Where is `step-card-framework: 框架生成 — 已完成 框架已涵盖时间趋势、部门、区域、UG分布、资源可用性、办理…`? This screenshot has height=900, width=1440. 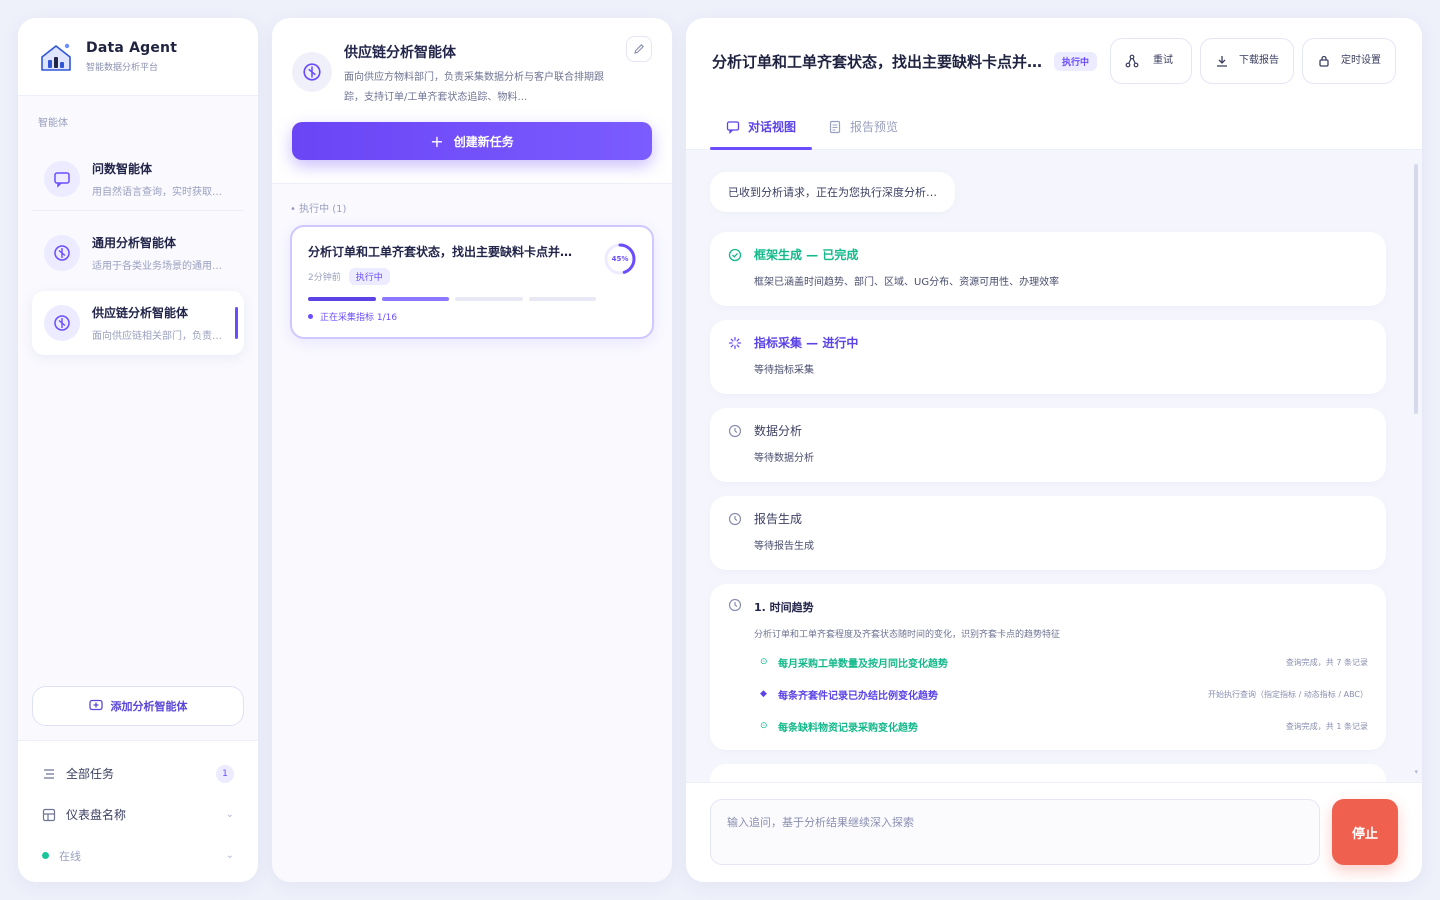
step-card-framework: 框架生成 — 已完成 框架已涵盖时间趋势、部门、区域、UG分布、资源可用性、办理… is located at coordinates (1048, 269).